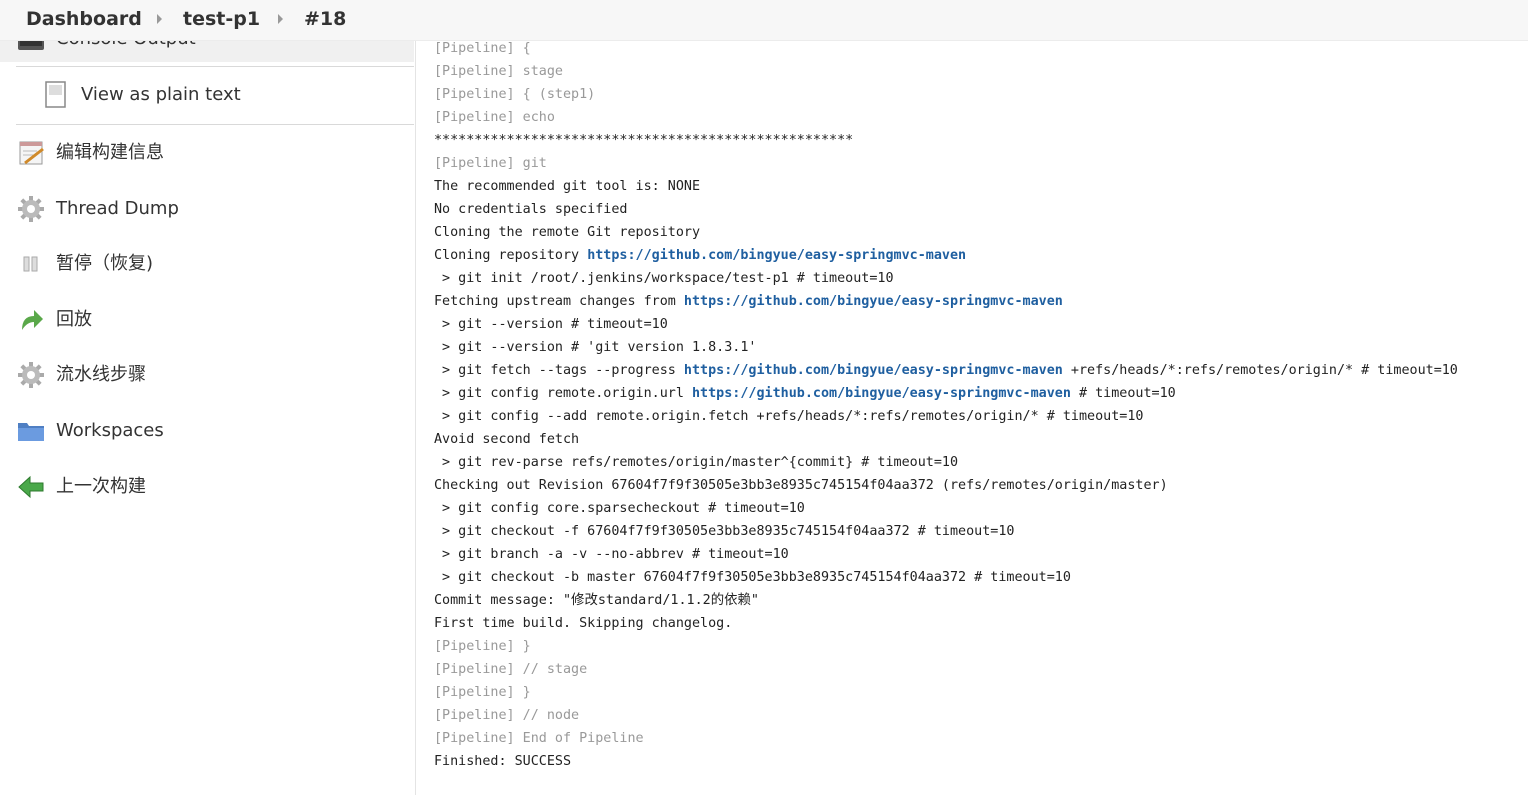 The image size is (1528, 795). Describe the element at coordinates (30, 264) in the screenshot. I see `pause-icon` at that location.